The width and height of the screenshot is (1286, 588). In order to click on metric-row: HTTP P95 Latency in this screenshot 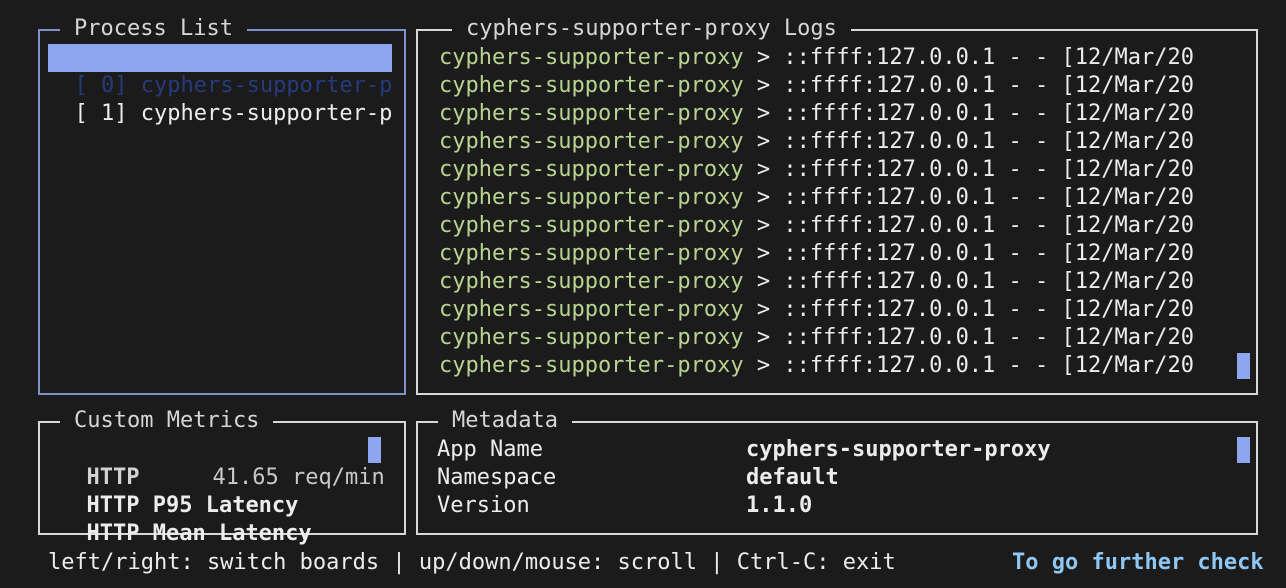, I will do `click(179, 491)`.